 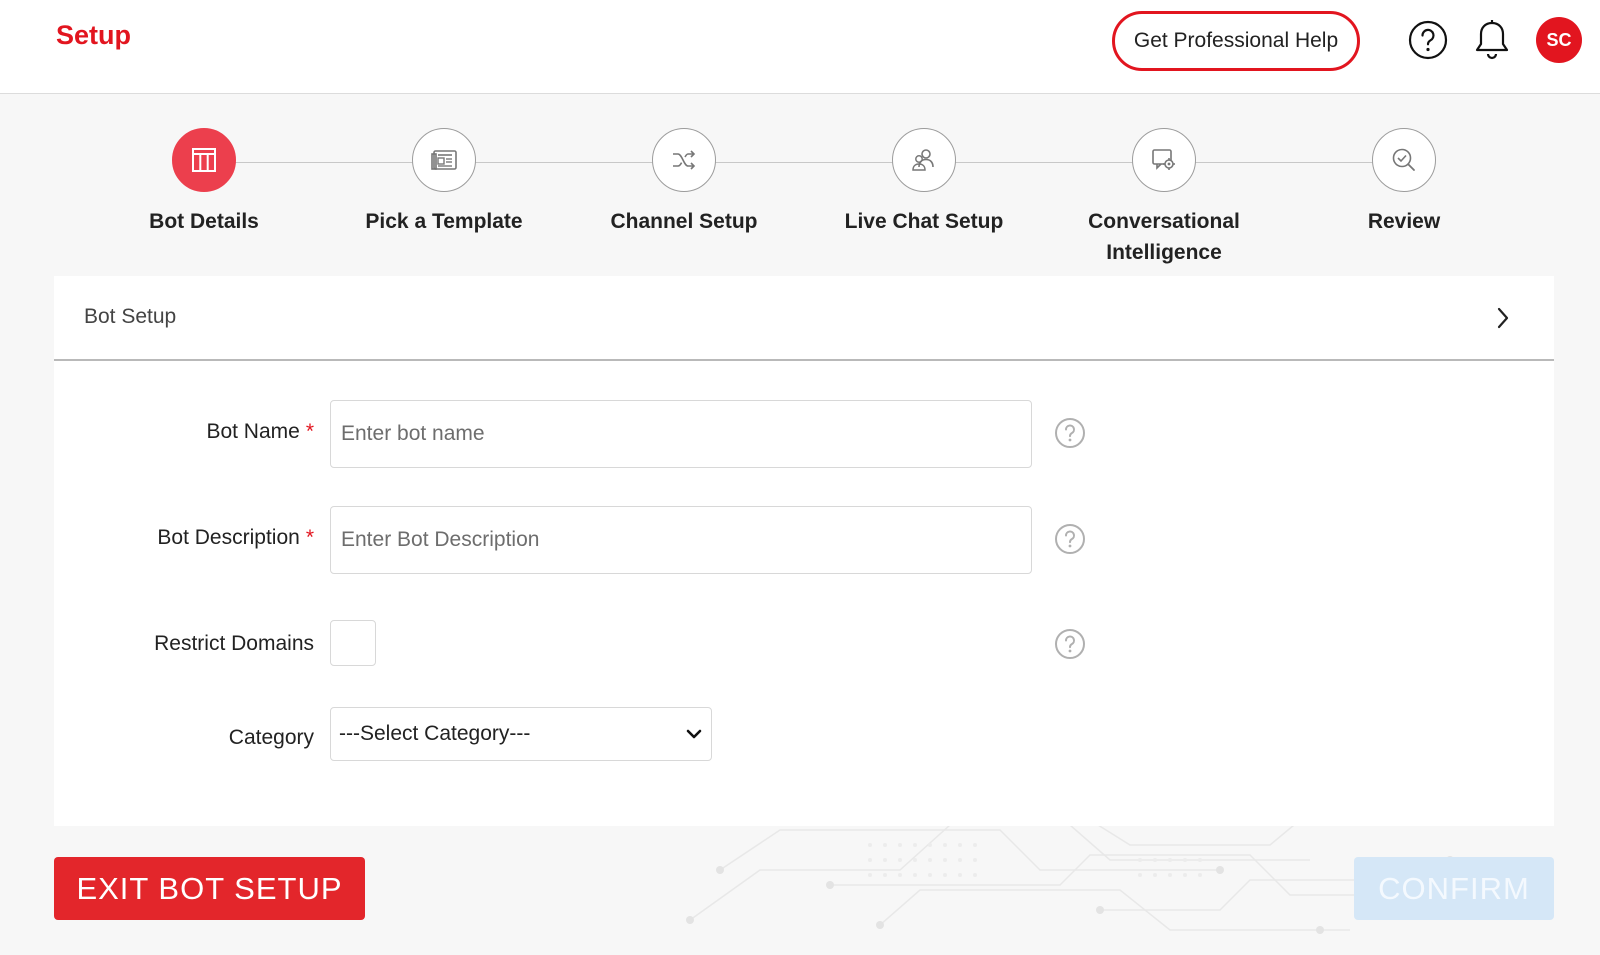 I want to click on bot-name-label: Bot Name *, so click(x=260, y=432).